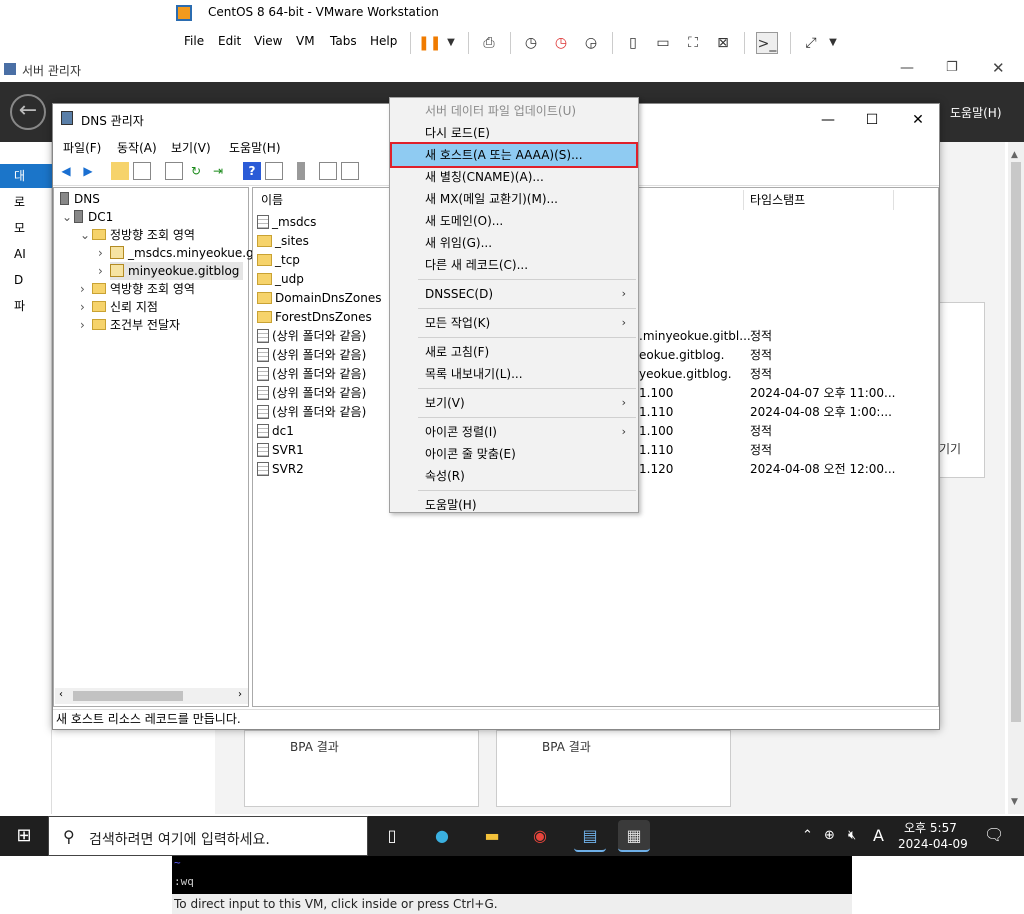  What do you see at coordinates (590, 836) in the screenshot?
I see `server-manager-task-icon: ▤` at bounding box center [590, 836].